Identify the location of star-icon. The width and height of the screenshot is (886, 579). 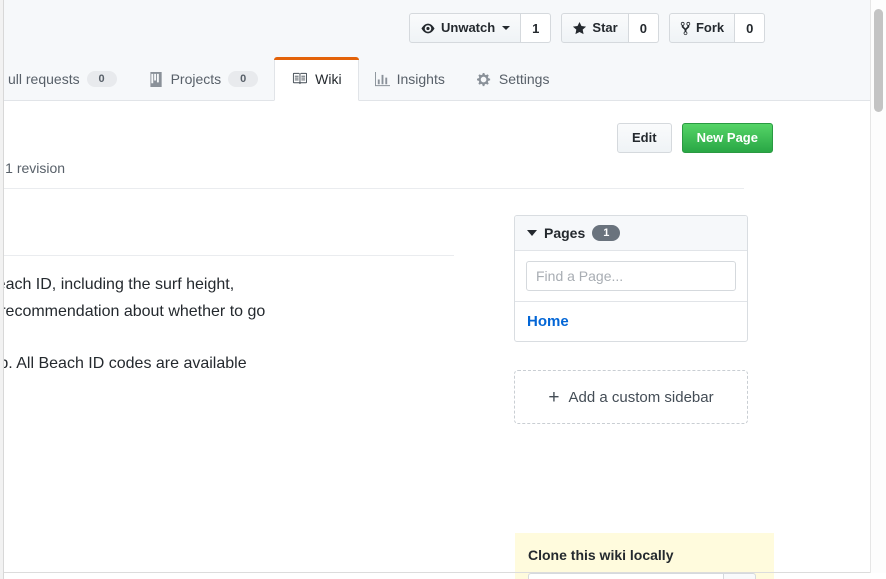
(579, 28).